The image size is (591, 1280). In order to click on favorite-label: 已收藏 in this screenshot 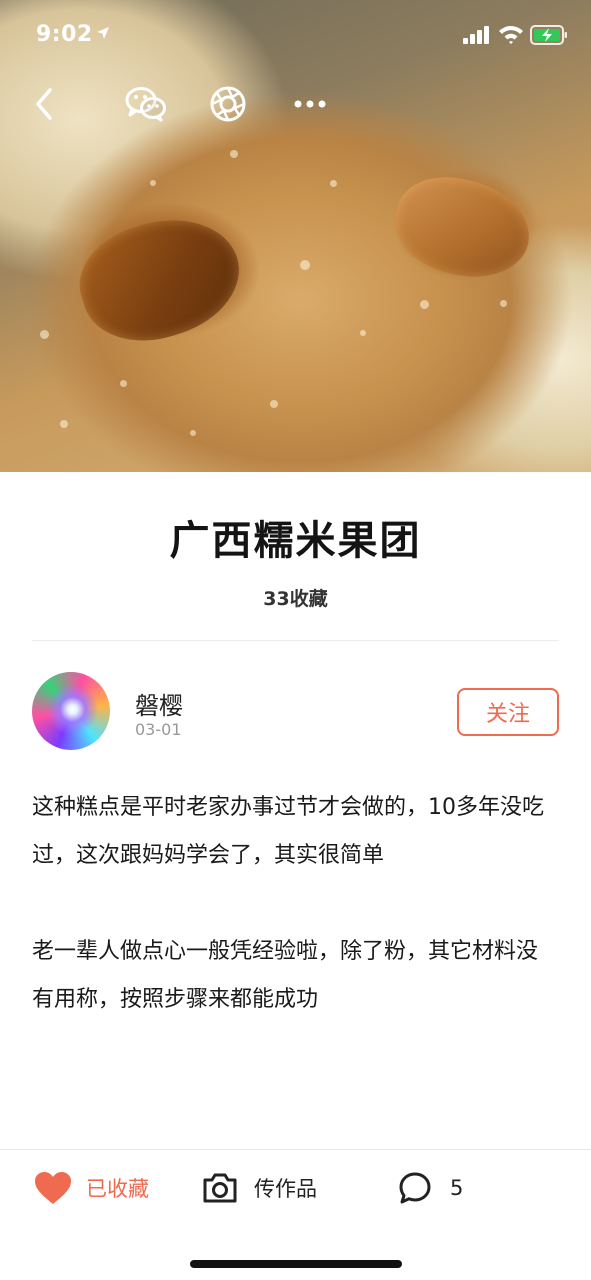, I will do `click(117, 1189)`.